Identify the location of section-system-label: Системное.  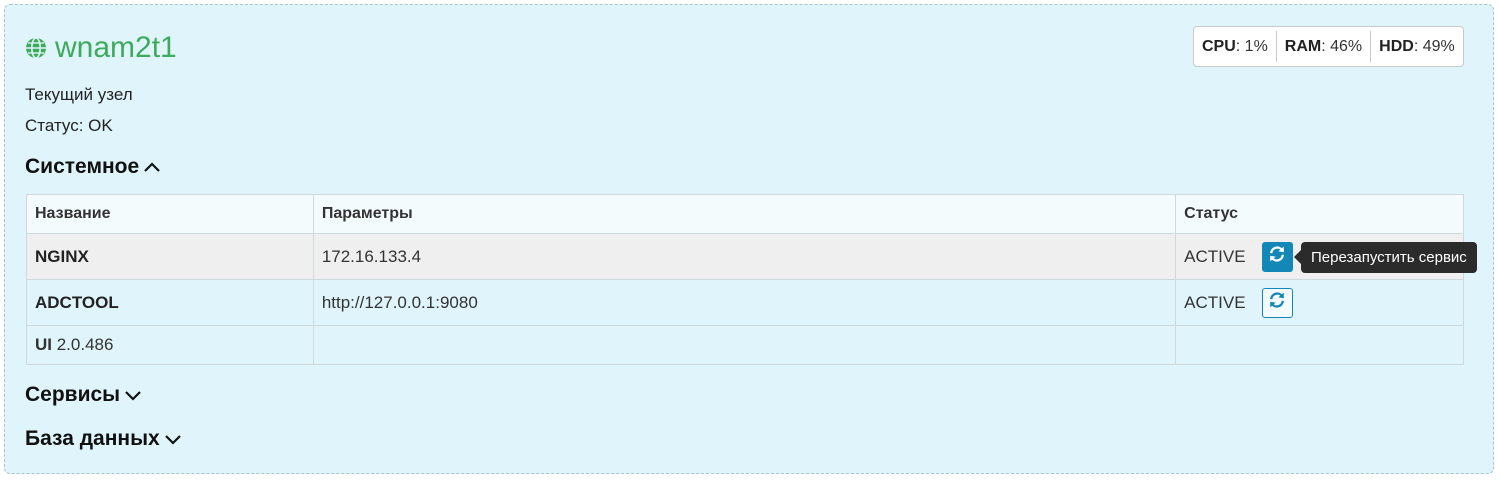
(82, 166).